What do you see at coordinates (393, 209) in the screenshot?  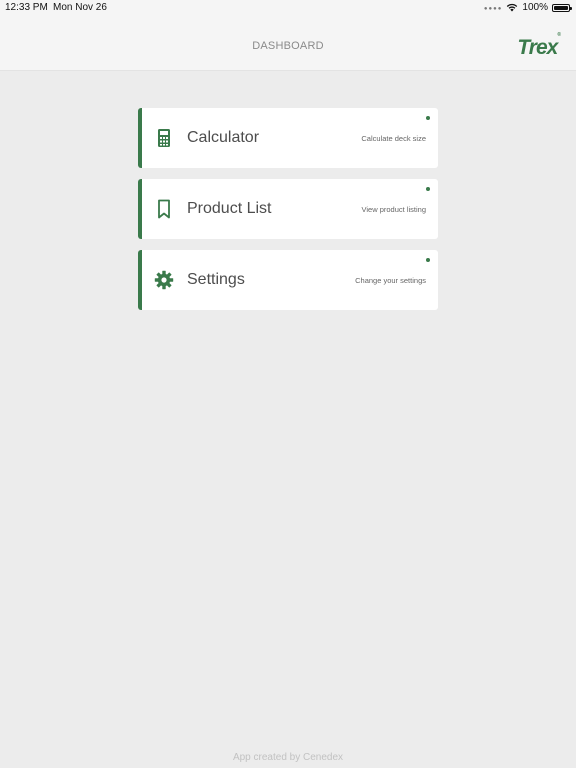 I see `product-list-description: View product listing` at bounding box center [393, 209].